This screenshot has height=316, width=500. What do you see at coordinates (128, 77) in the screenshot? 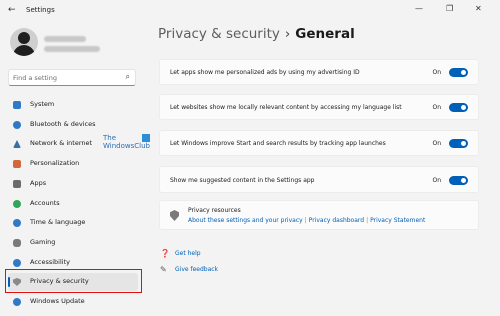
I see `search-icon: ⌕` at bounding box center [128, 77].